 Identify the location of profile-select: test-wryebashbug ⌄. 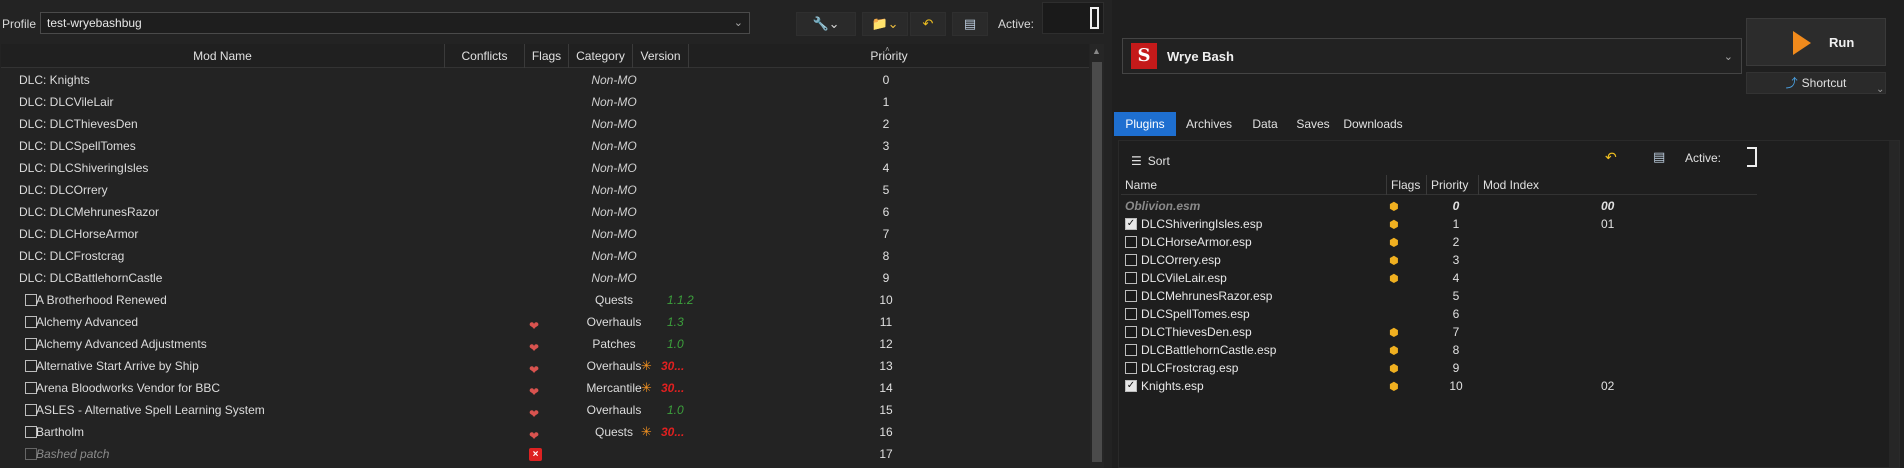
(395, 23).